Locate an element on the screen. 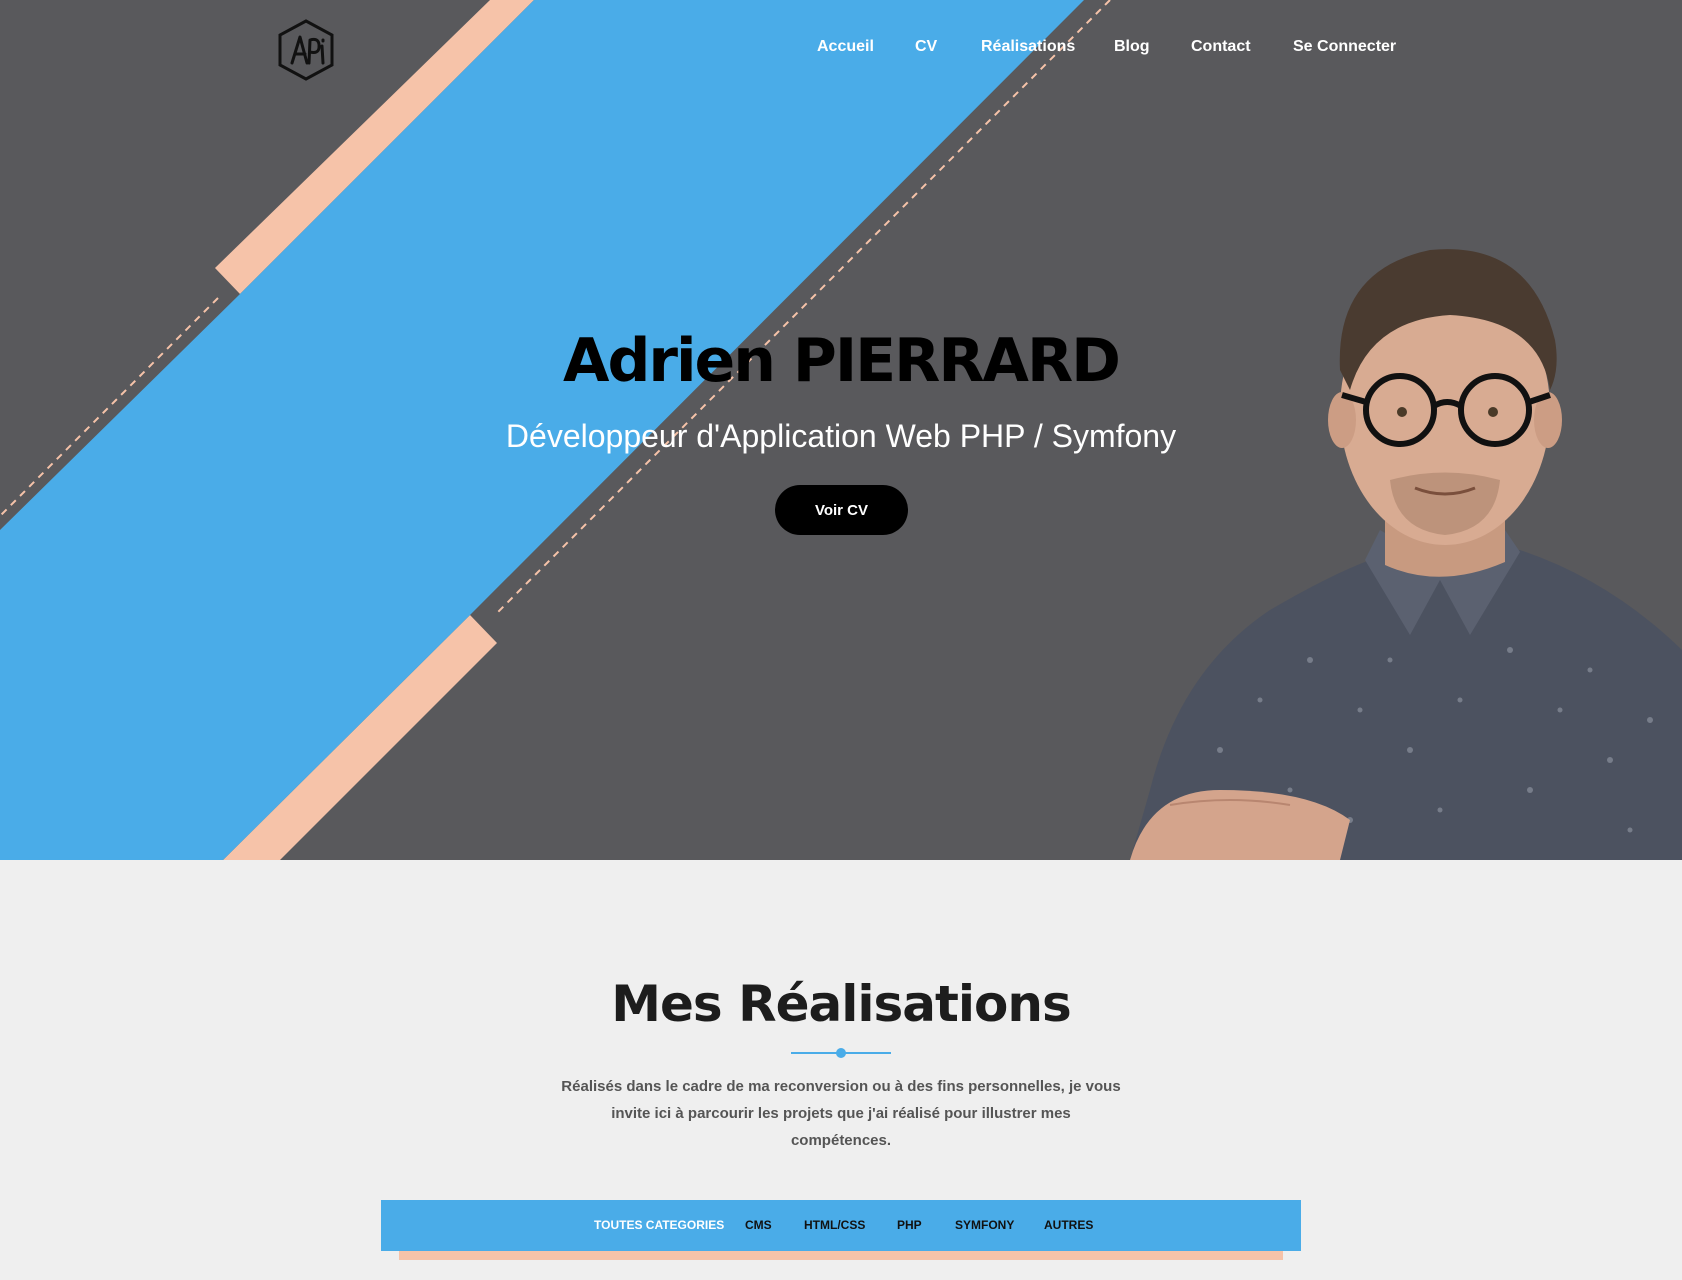 The image size is (1682, 1280). filter-html-css: HTML/CSS is located at coordinates (834, 1225).